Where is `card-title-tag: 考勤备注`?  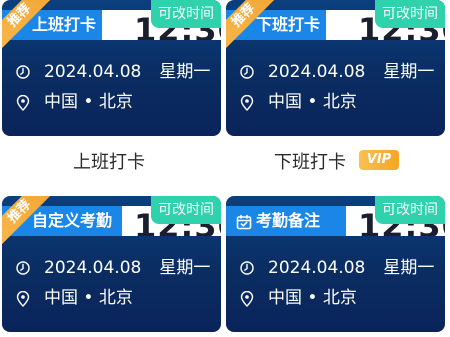
card-title-tag: 考勤备注 is located at coordinates (286, 221).